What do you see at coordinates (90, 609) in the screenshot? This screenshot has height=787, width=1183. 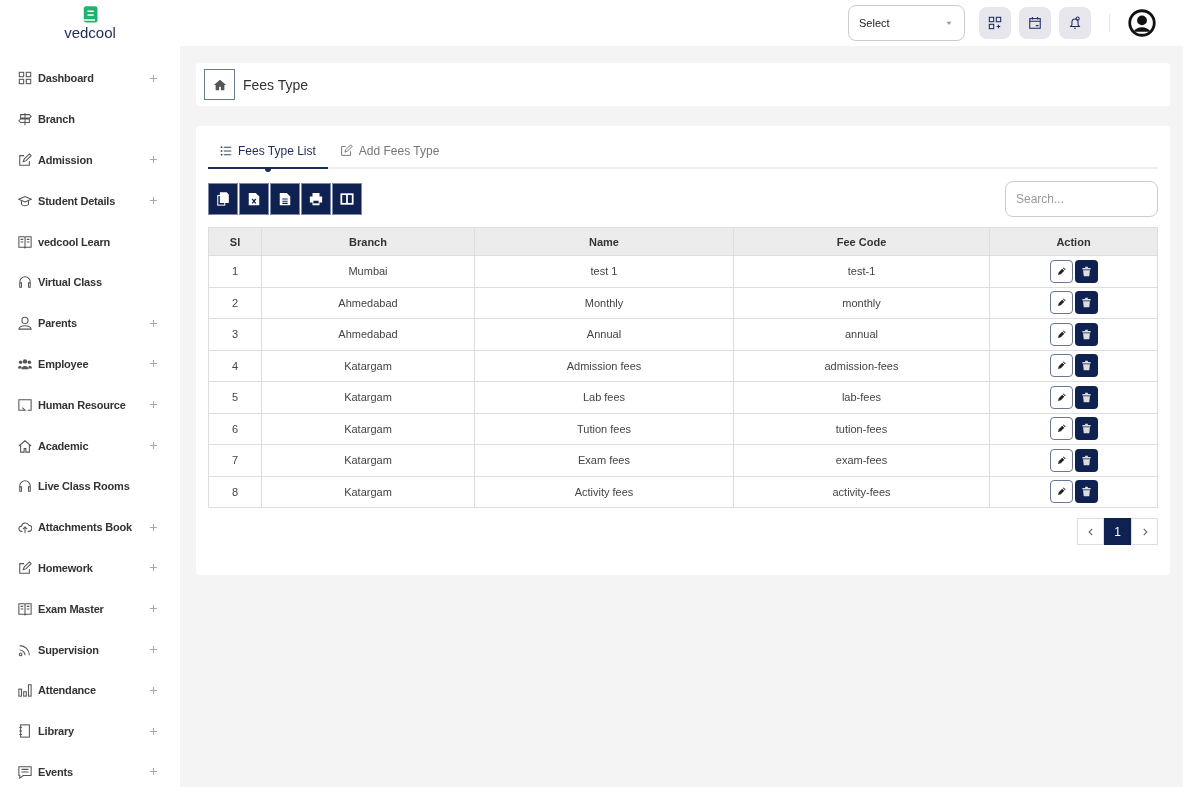 I see `sidebar-item: Exam Master` at bounding box center [90, 609].